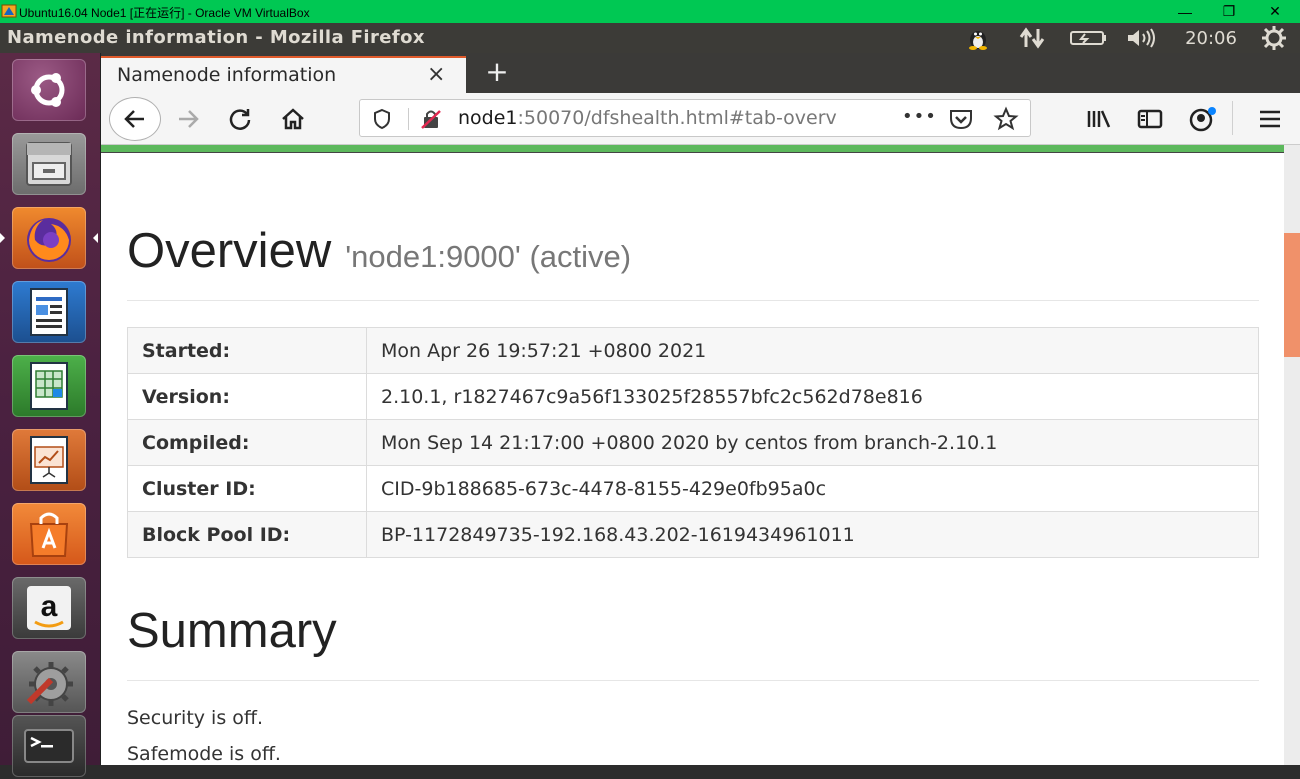 This screenshot has height=779, width=1300. What do you see at coordinates (919, 116) in the screenshot?
I see `page-actions-menu-icon: •••` at bounding box center [919, 116].